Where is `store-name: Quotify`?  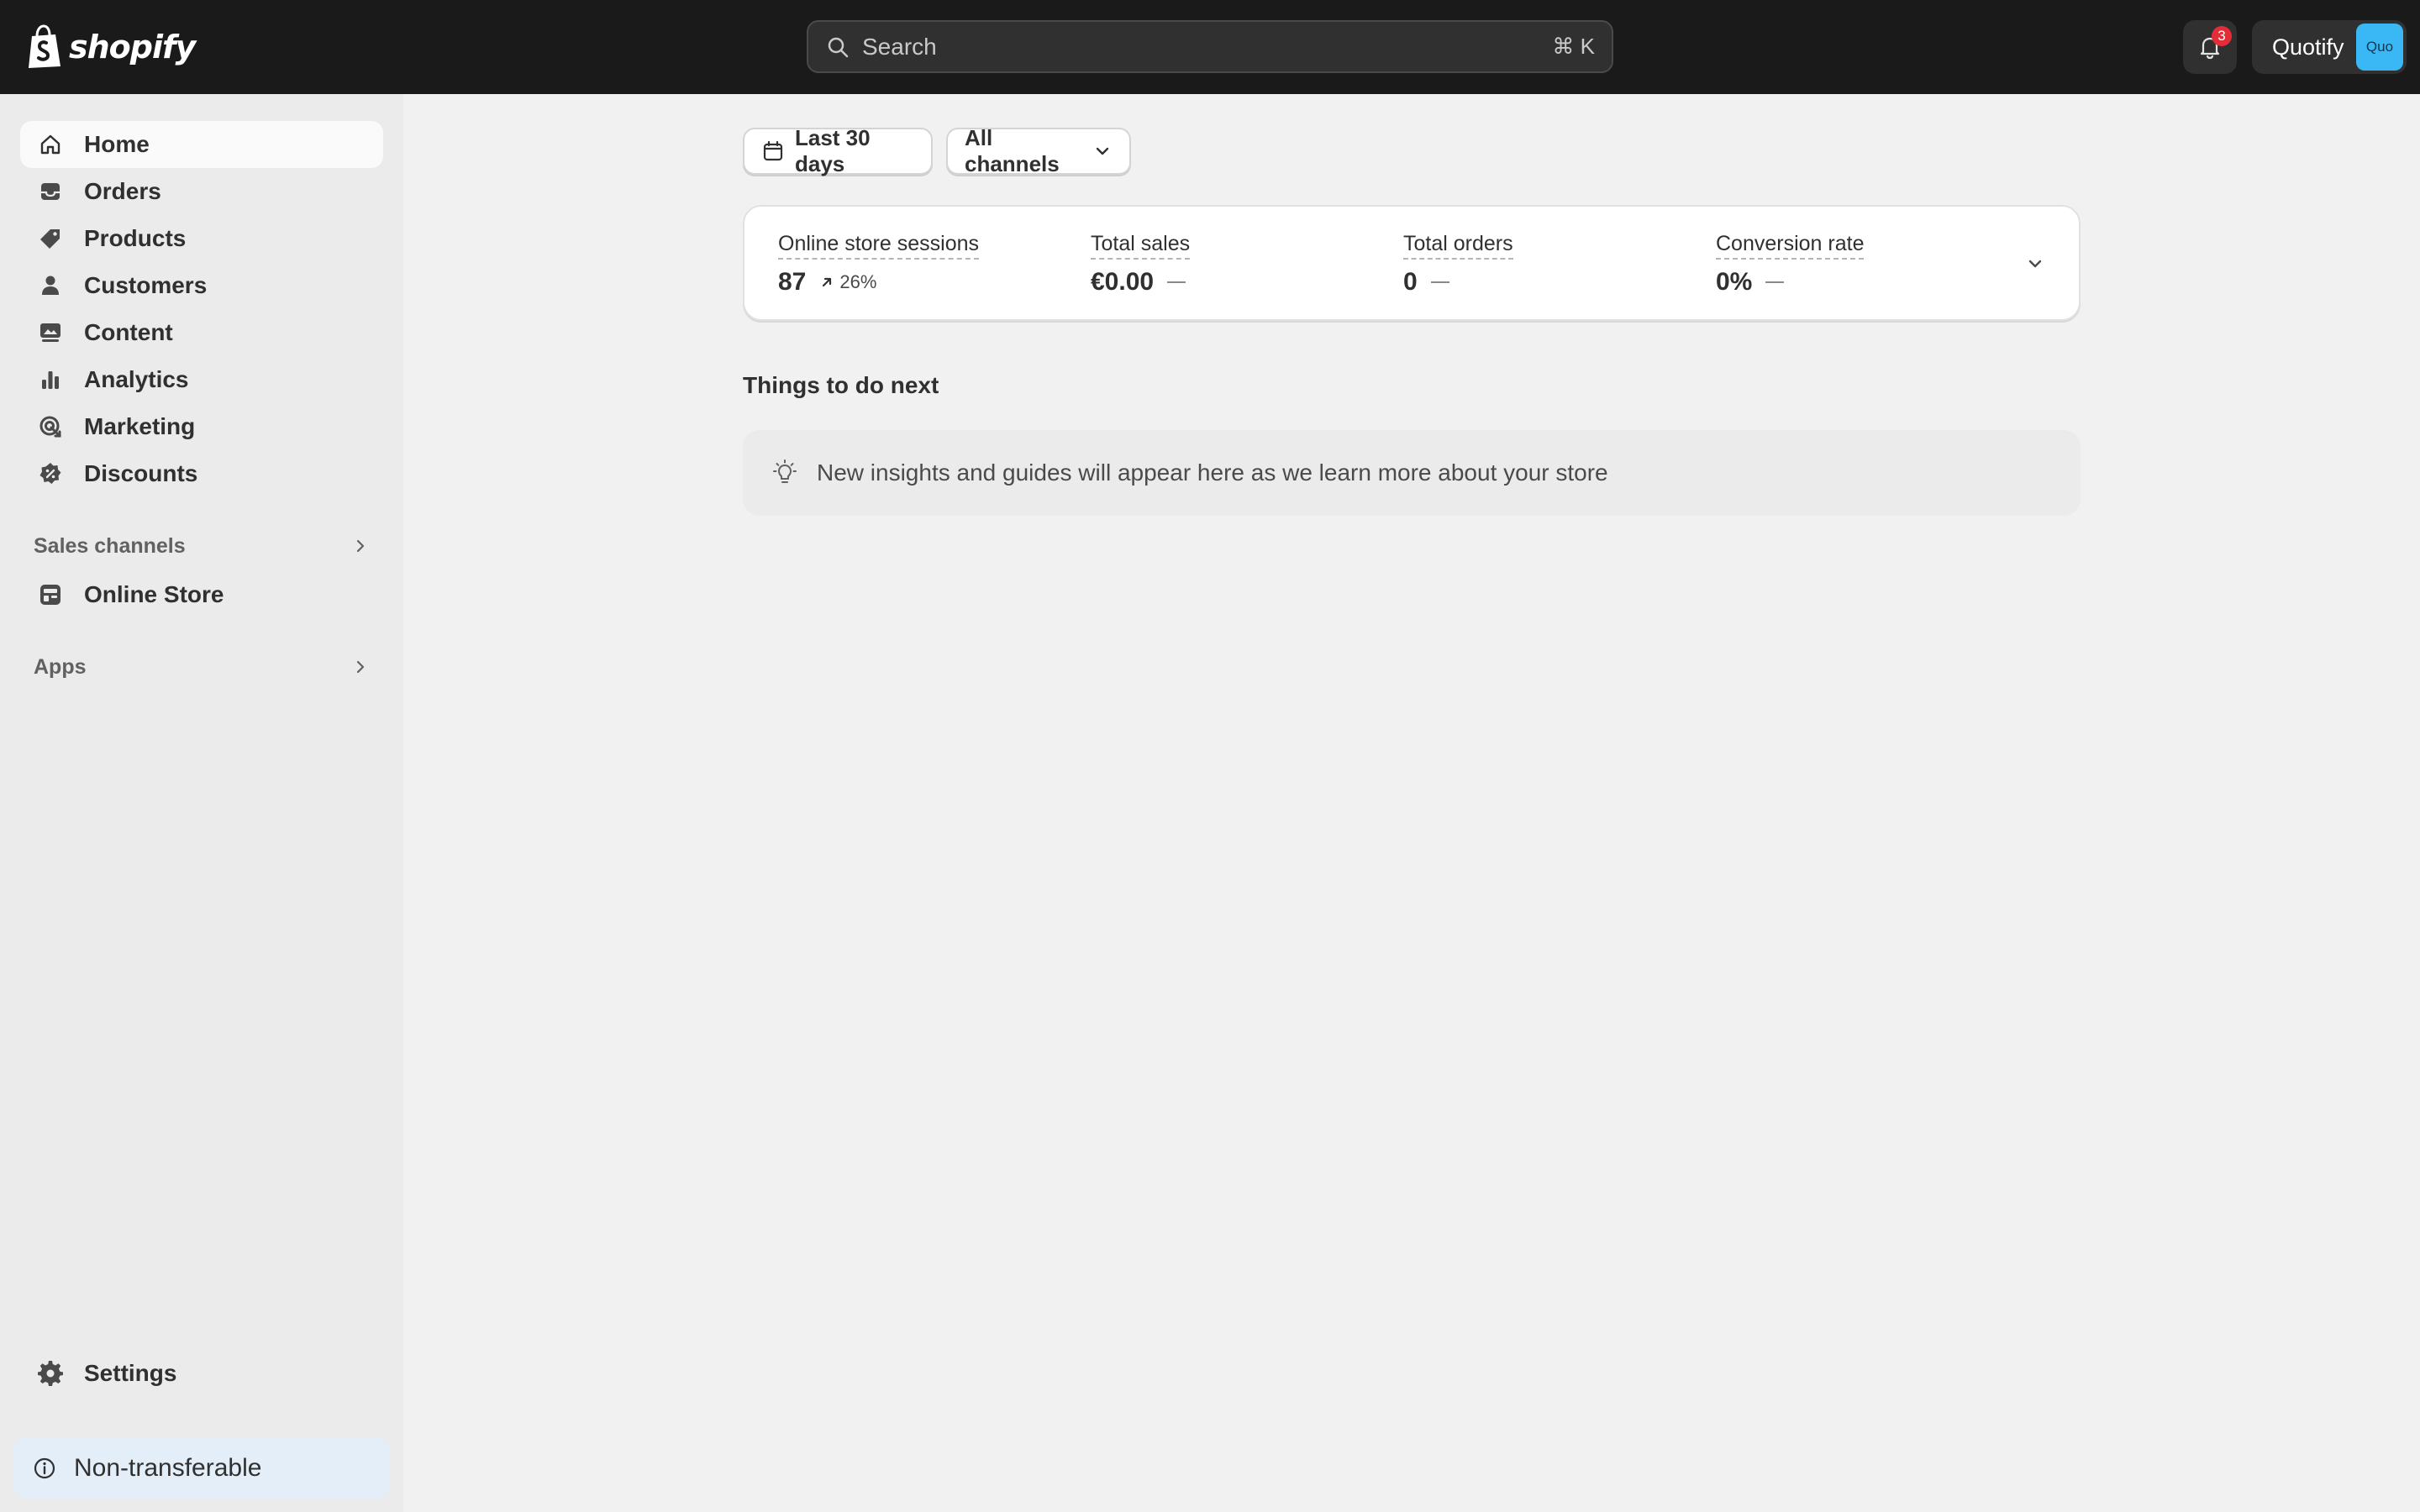
store-name: Quotify is located at coordinates (2308, 47).